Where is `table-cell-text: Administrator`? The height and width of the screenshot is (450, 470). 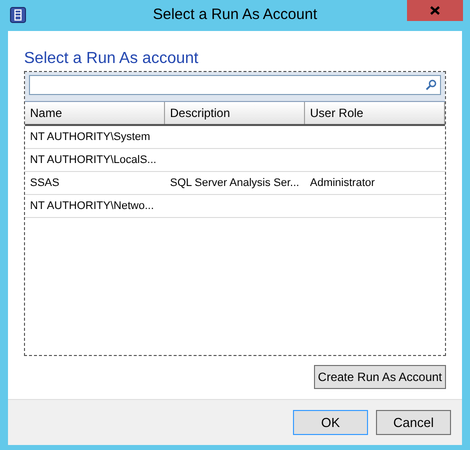 table-cell-text: Administrator is located at coordinates (342, 183).